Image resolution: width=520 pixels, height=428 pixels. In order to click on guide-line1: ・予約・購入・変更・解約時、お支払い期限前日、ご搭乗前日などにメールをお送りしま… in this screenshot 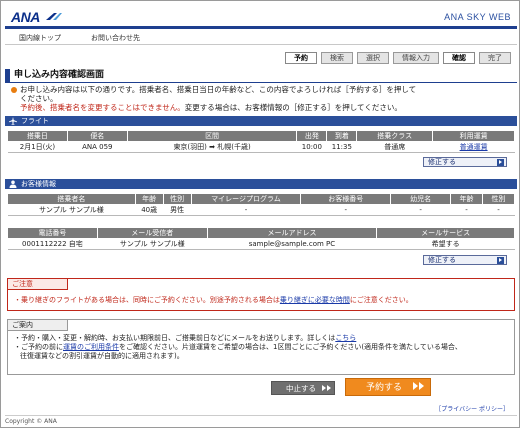, I will do `click(175, 338)`.